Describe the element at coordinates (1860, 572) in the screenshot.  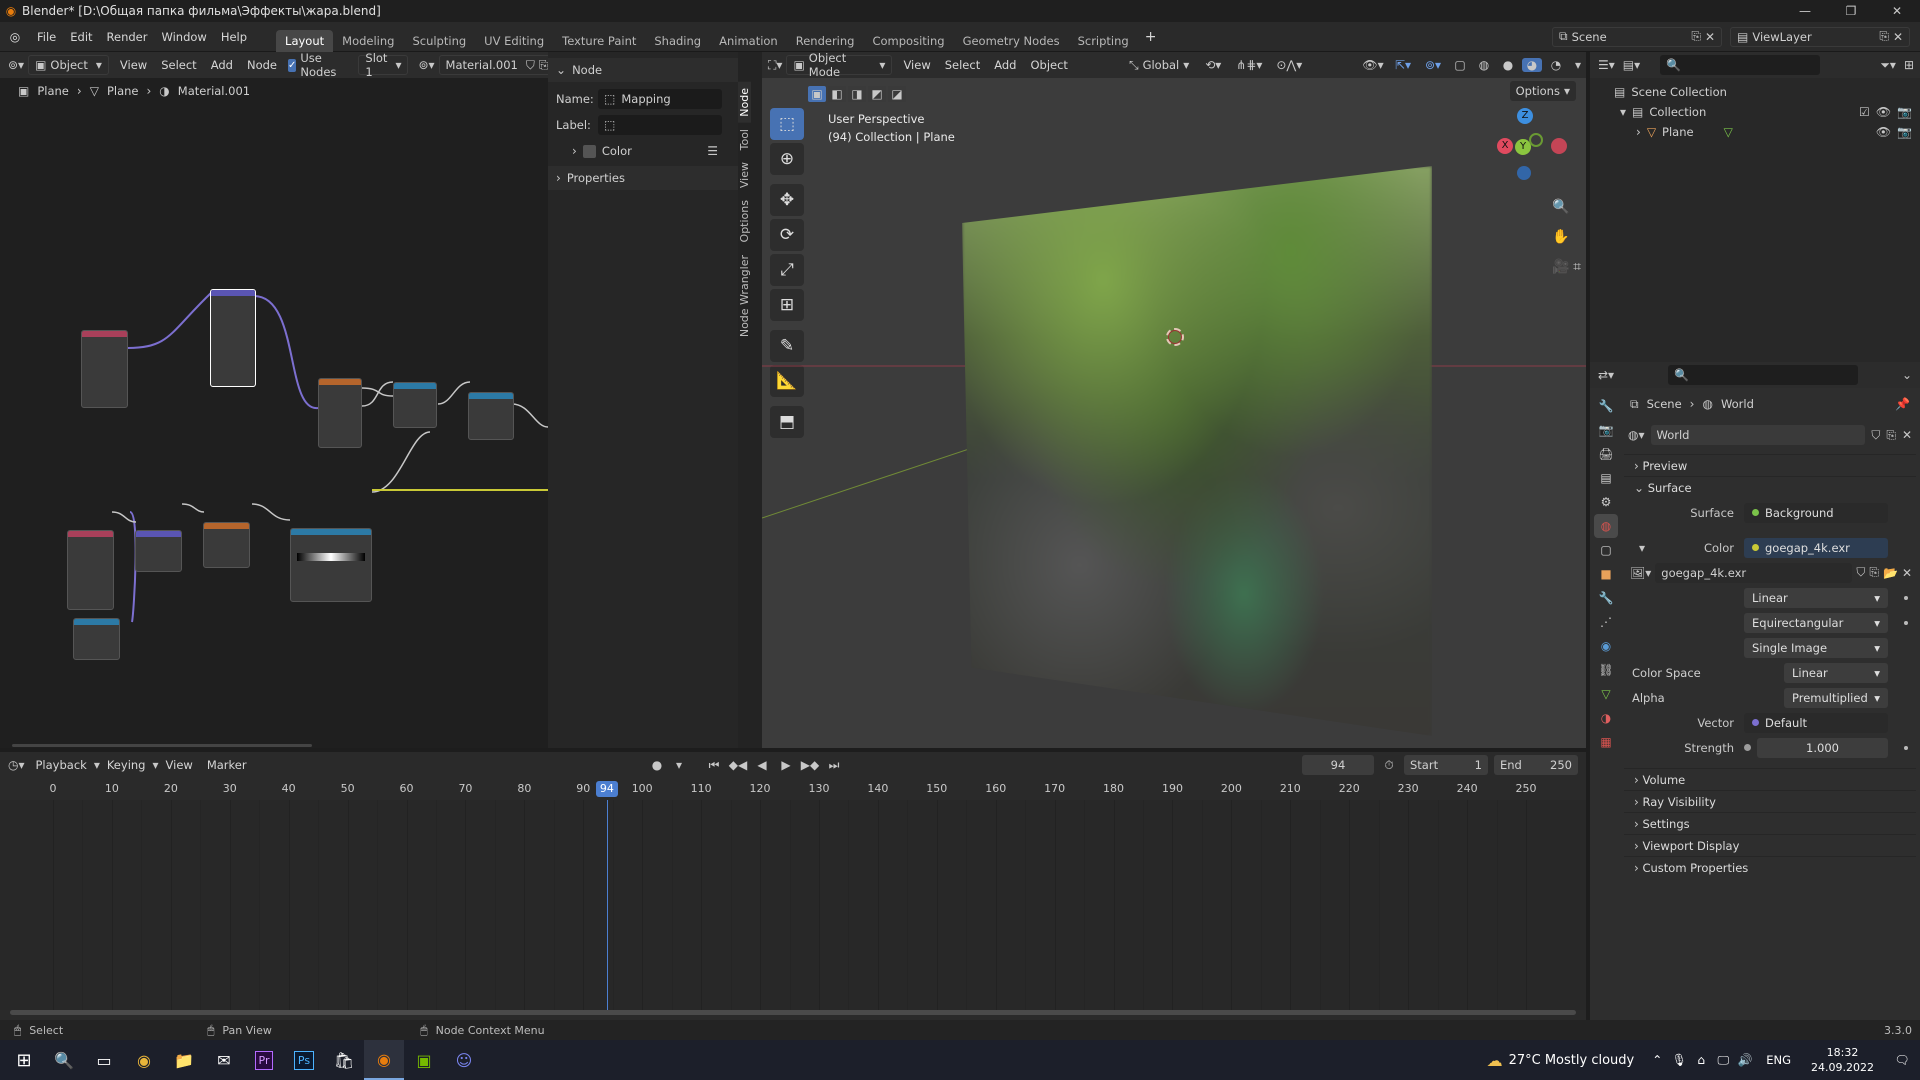
I see `fake-user-icon: ⛉` at that location.